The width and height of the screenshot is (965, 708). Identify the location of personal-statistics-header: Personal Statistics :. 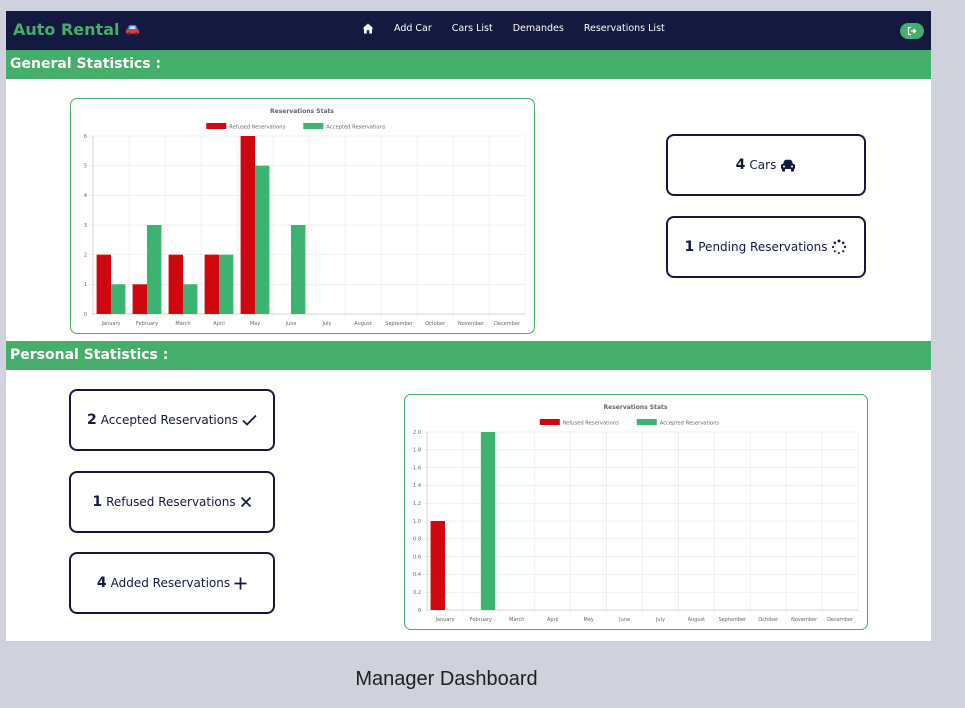
(468, 355).